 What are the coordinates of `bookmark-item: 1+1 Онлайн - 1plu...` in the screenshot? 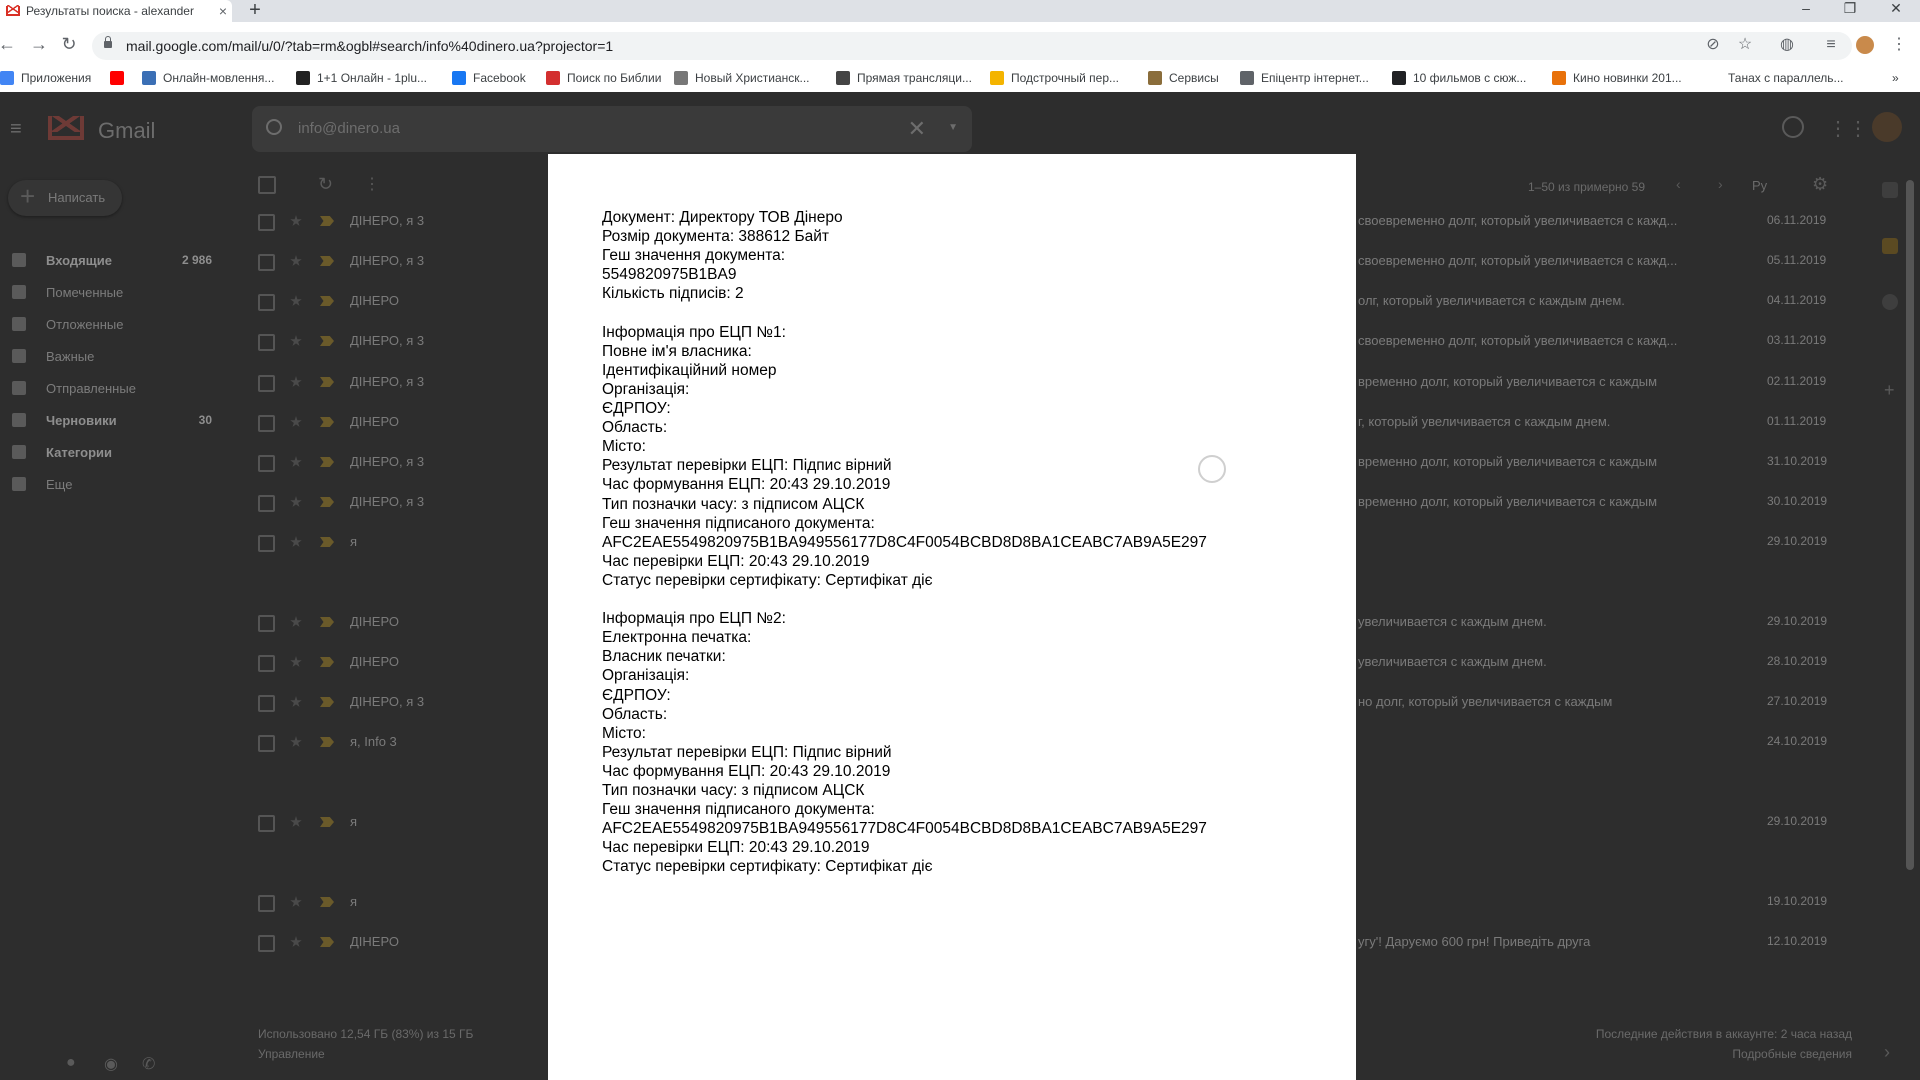 It's located at (361, 78).